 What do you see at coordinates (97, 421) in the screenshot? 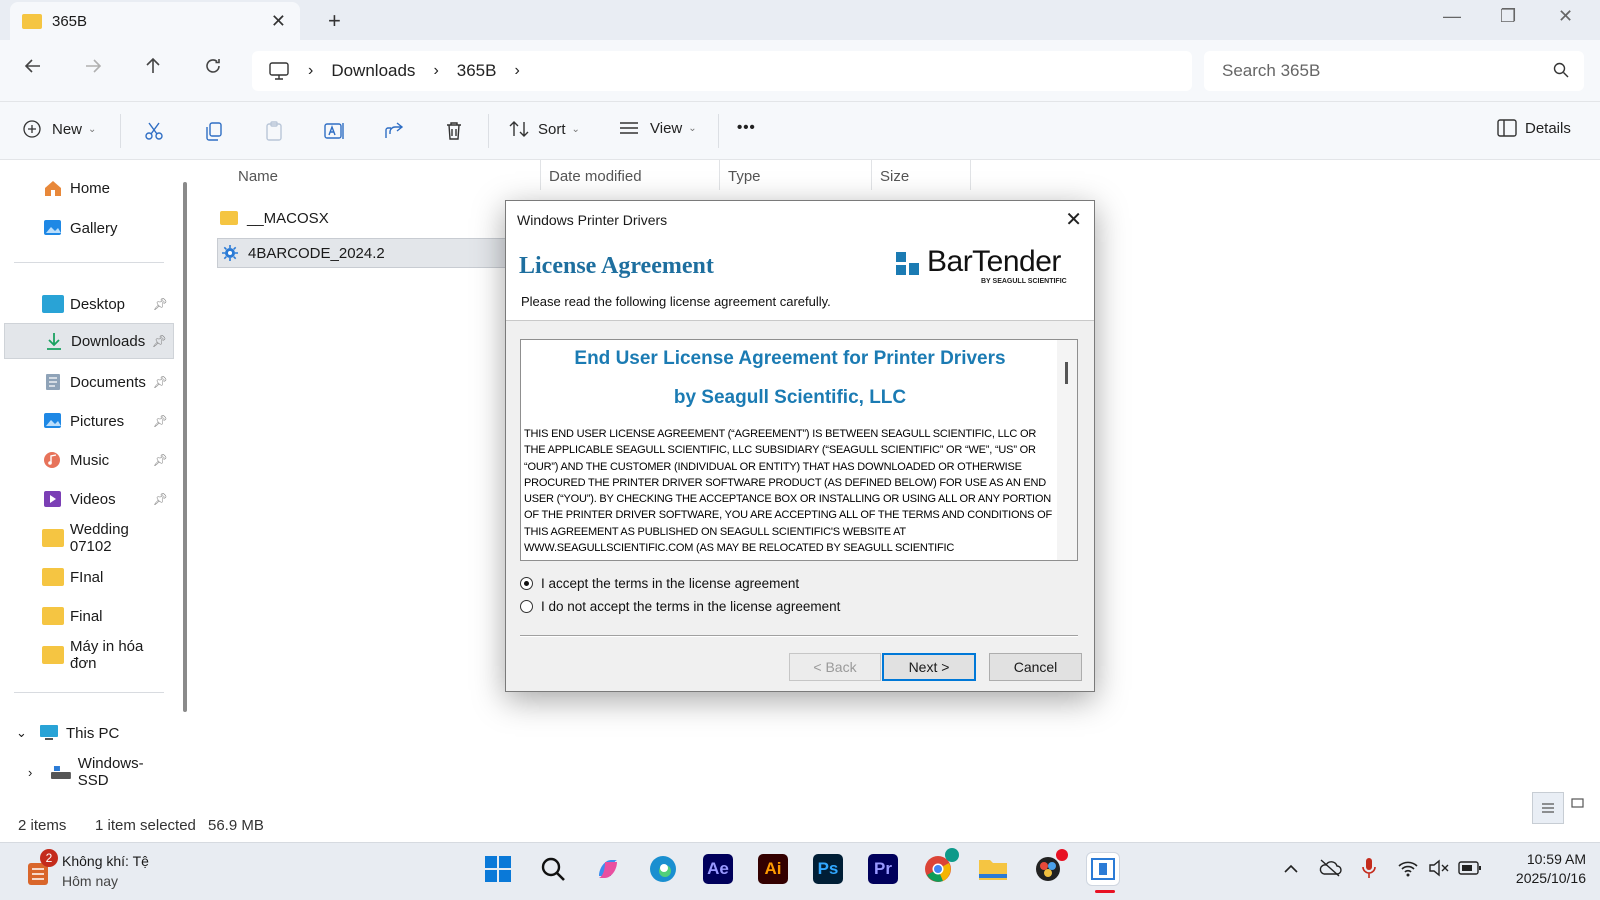
I see `sidebar-item-label: Pictures` at bounding box center [97, 421].